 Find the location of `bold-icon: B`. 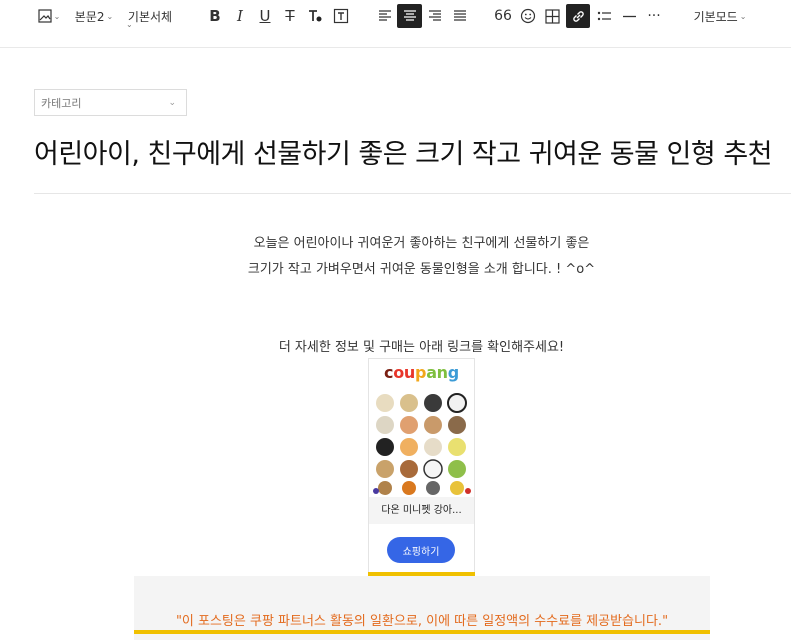

bold-icon: B is located at coordinates (215, 16).